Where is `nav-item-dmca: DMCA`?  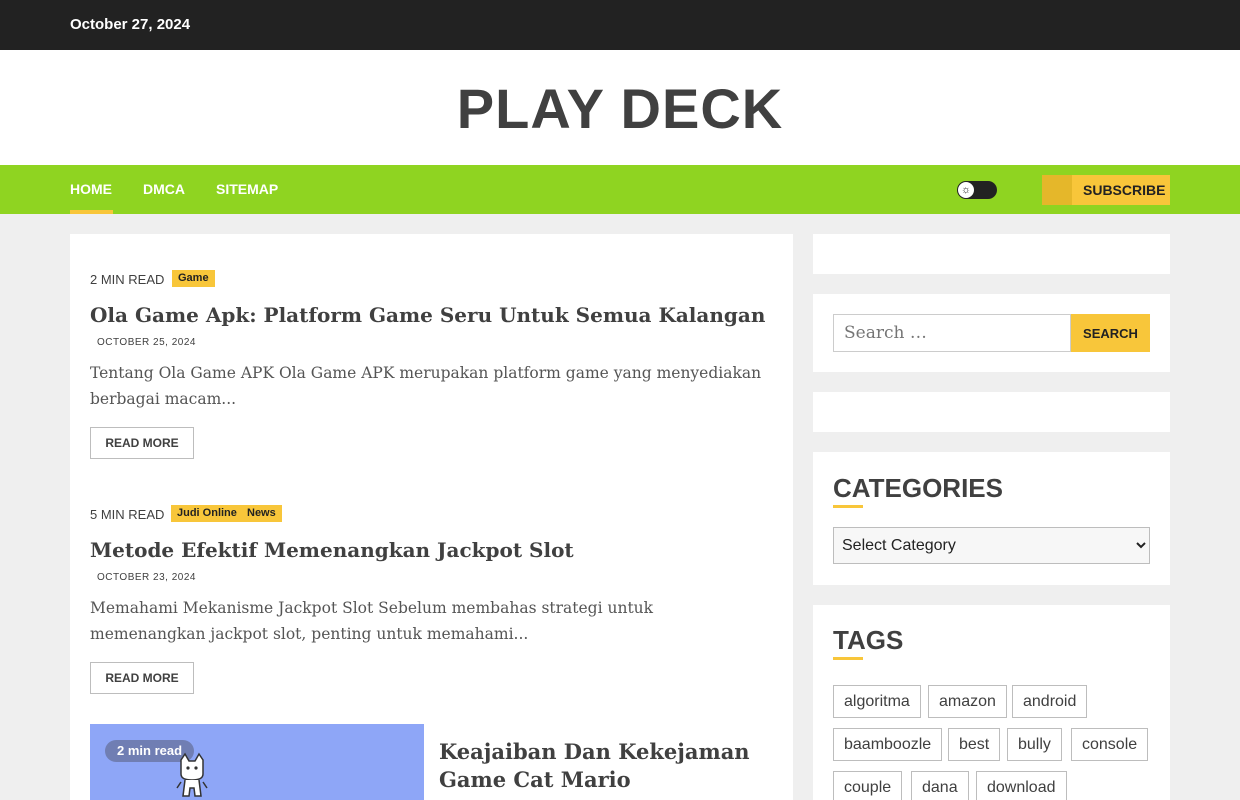 nav-item-dmca: DMCA is located at coordinates (164, 189).